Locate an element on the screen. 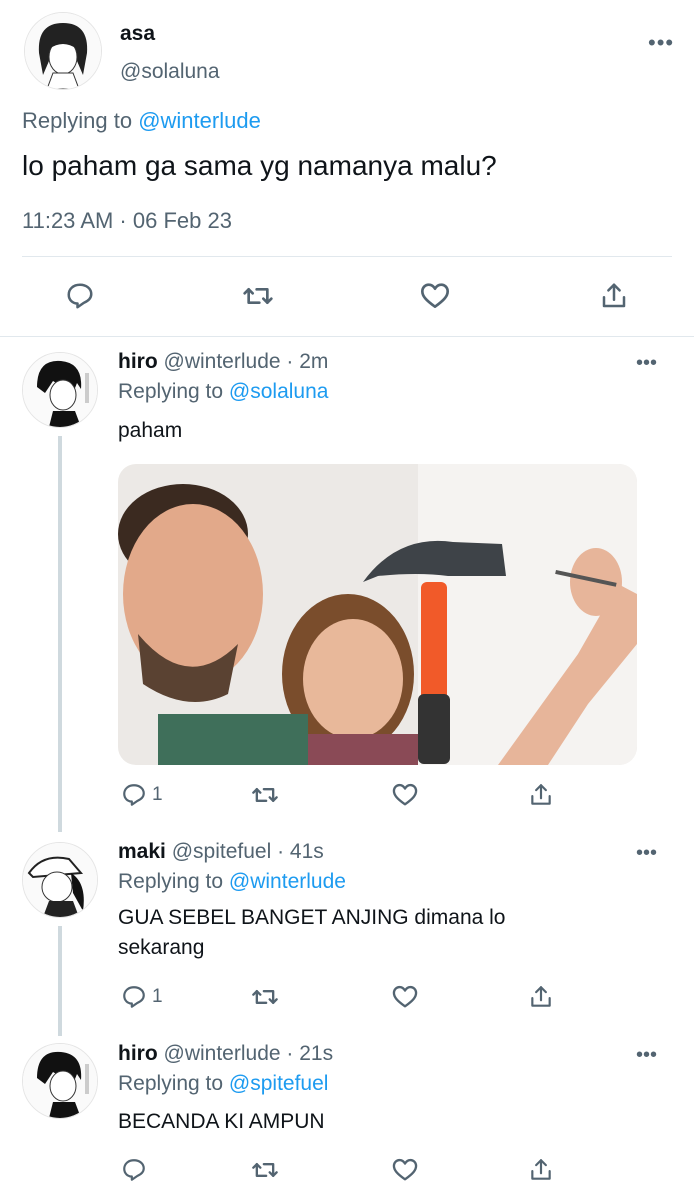  reply-header: hiro @winterlude · 2m is located at coordinates (223, 362).